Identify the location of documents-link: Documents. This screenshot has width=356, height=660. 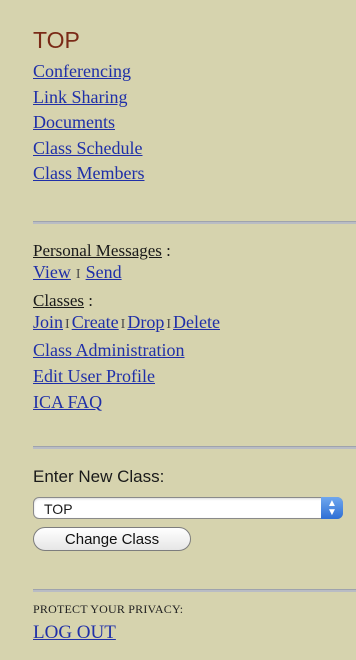
(89, 122).